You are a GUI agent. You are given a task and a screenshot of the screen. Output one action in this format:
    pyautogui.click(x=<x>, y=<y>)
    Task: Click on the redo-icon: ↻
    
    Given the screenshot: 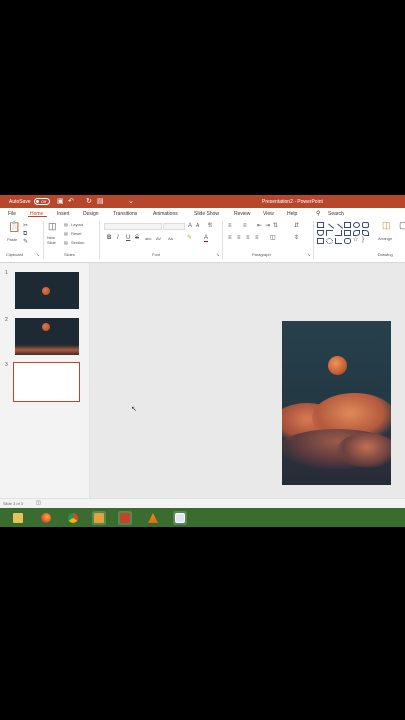 What is the action you would take?
    pyautogui.click(x=89, y=201)
    